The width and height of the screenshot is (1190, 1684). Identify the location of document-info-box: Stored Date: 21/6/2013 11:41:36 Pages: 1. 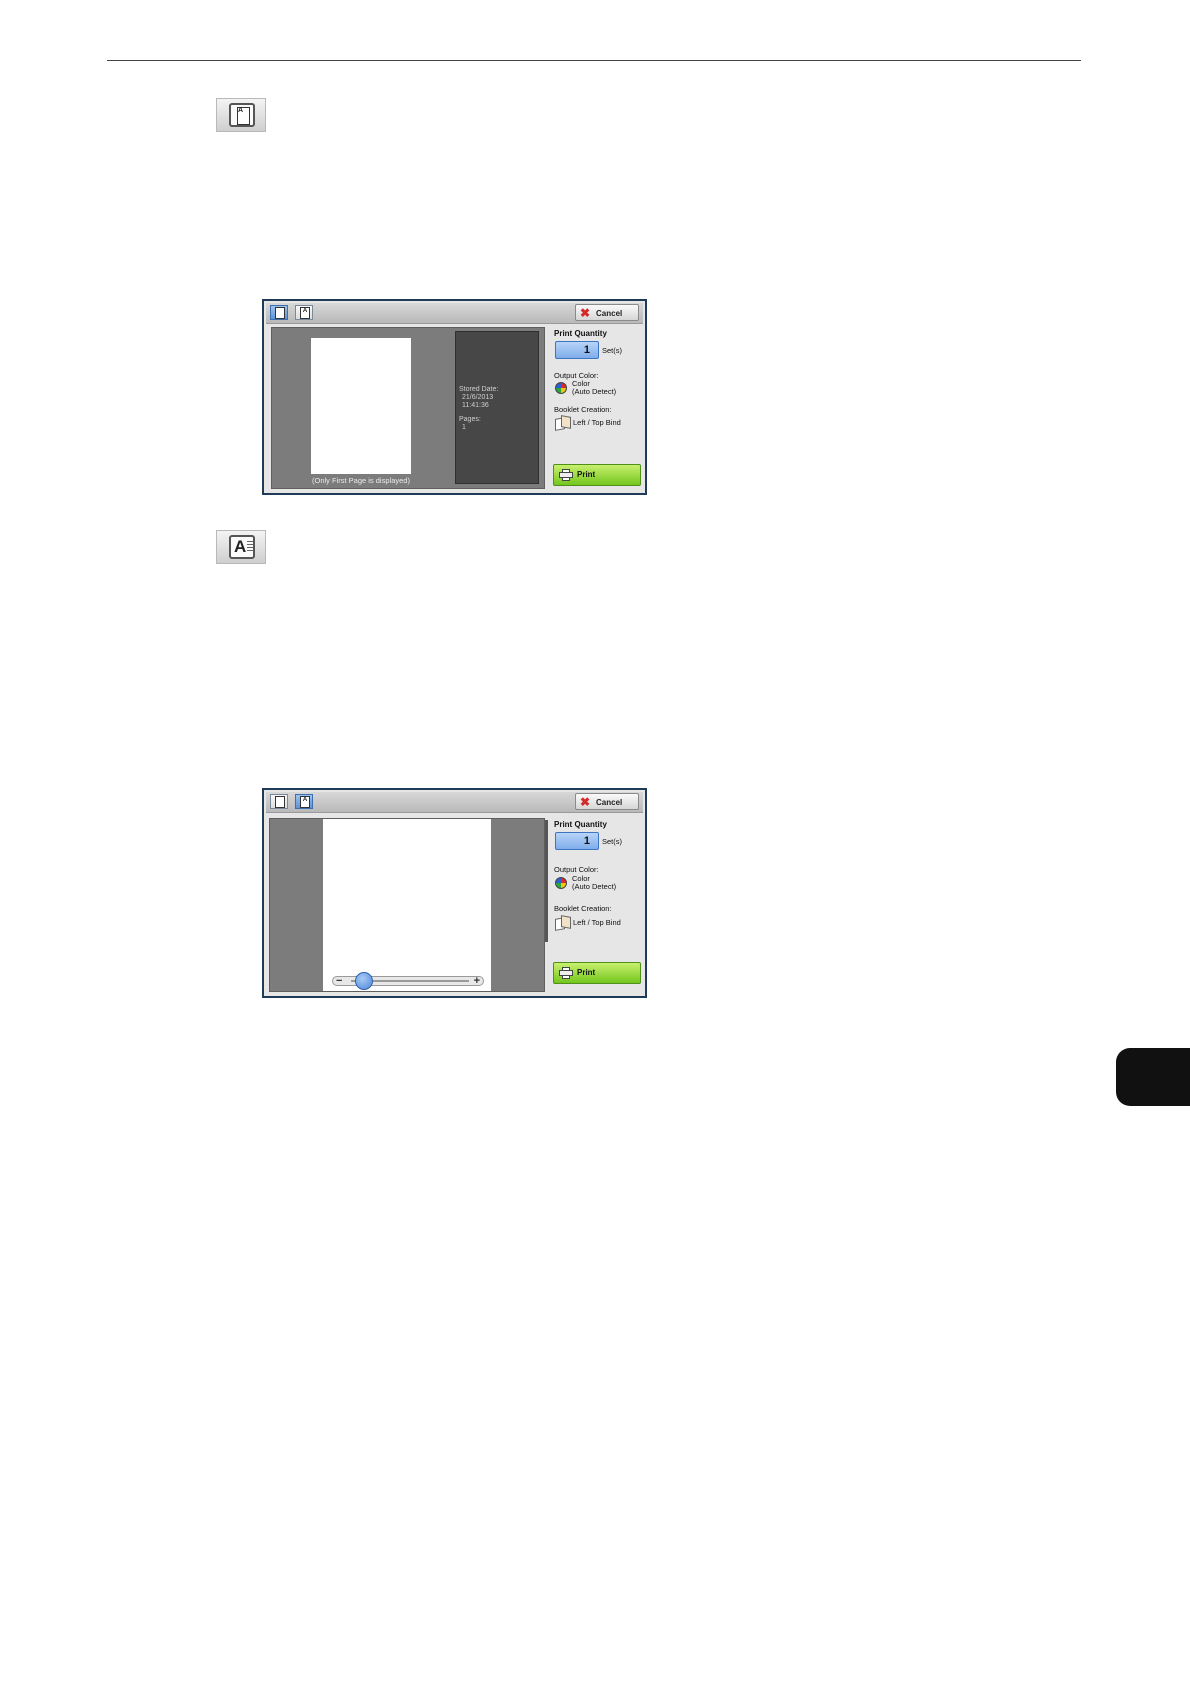
(497, 407).